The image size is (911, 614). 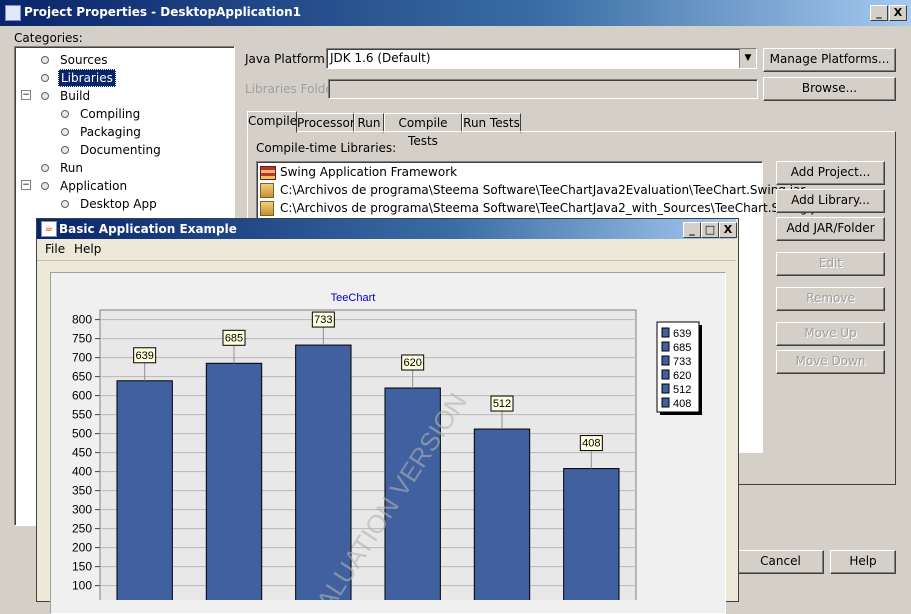 I want to click on legend-item: 685, so click(x=682, y=348).